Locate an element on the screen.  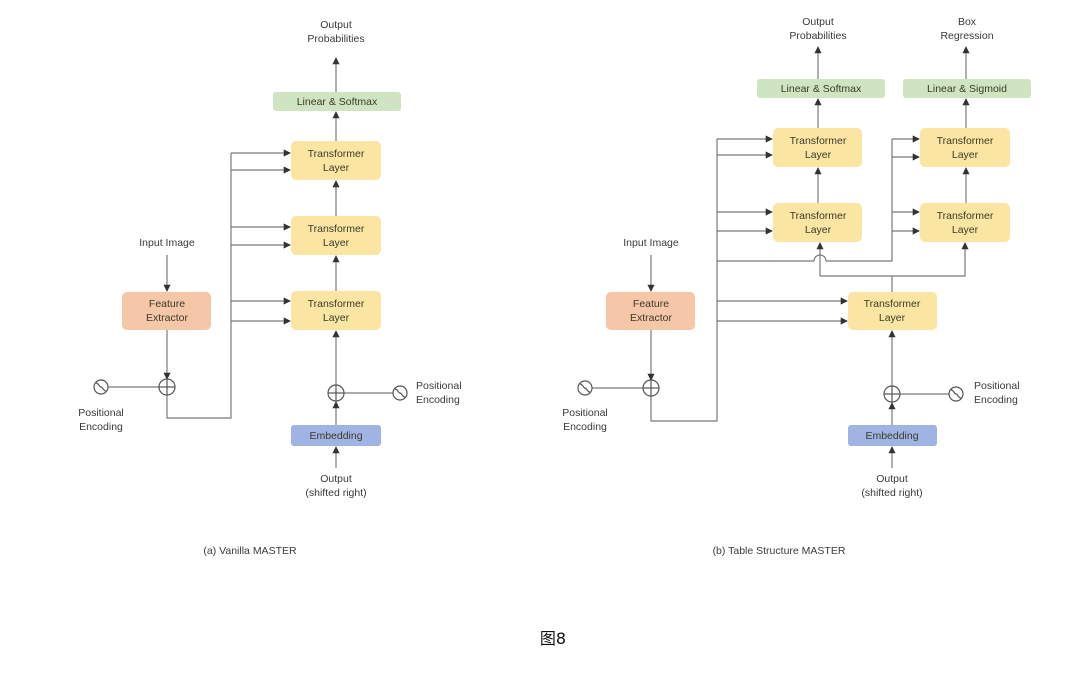
shared-tl-label-2: Layer is located at coordinates (892, 318).